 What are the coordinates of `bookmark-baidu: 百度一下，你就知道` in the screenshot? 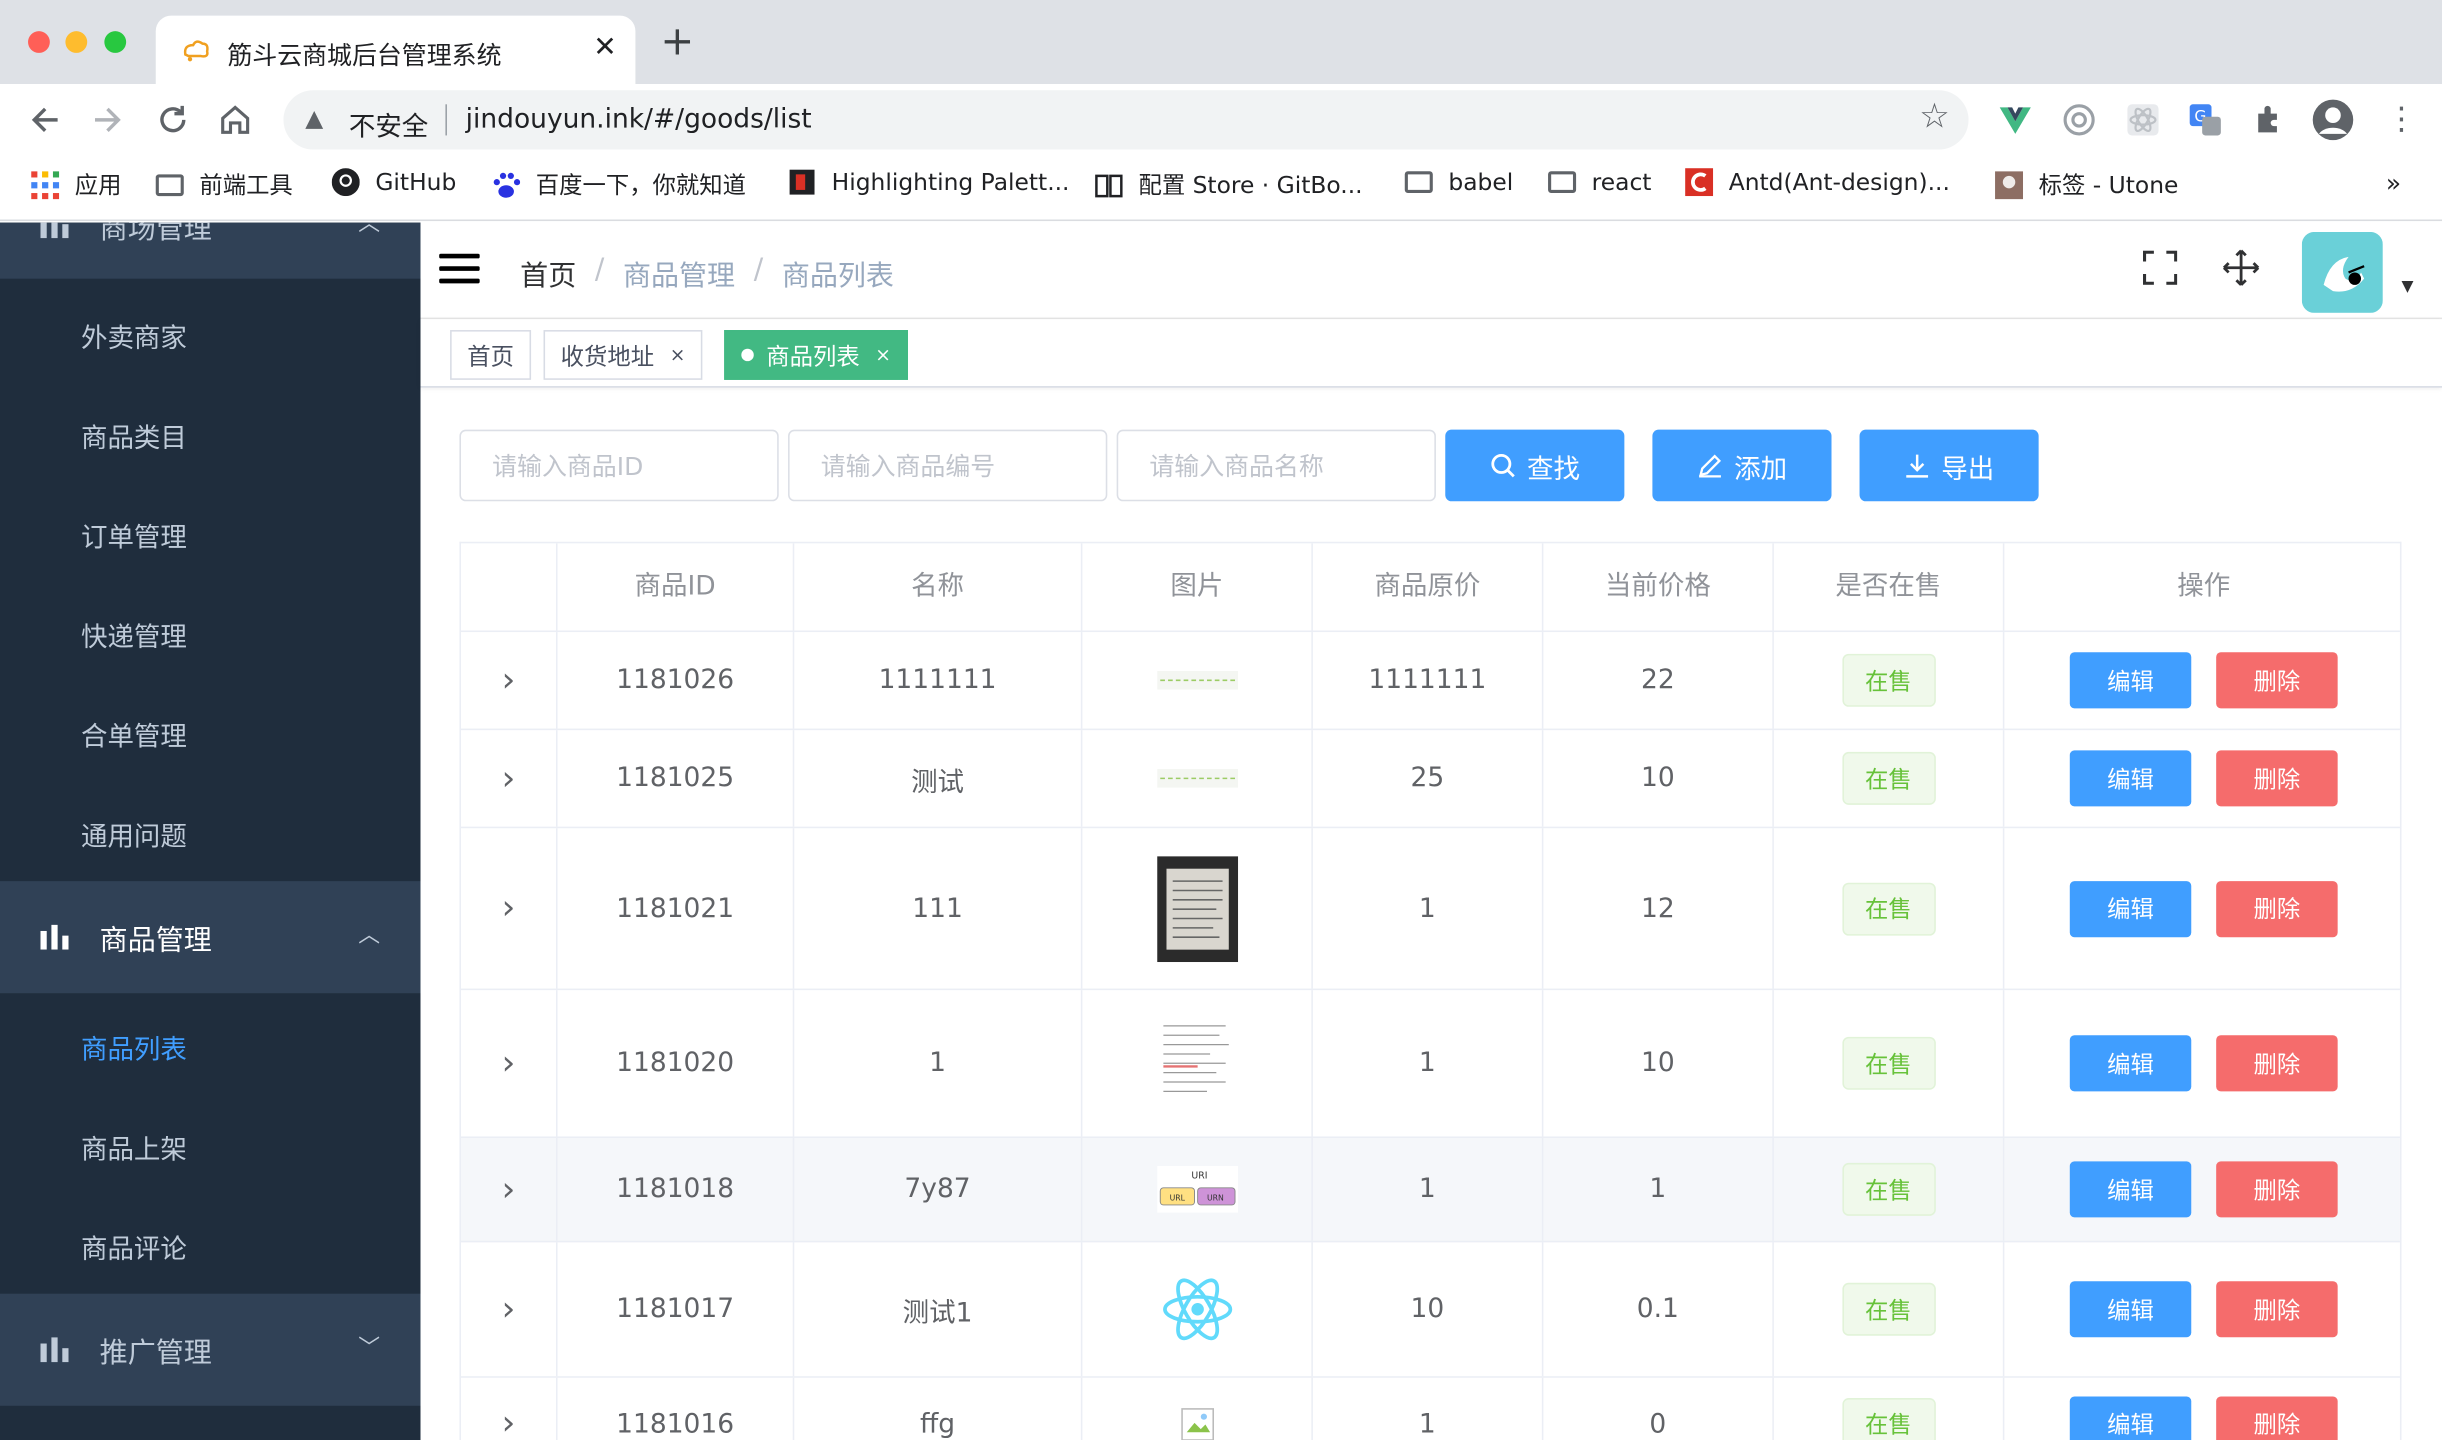 It's located at (619, 184).